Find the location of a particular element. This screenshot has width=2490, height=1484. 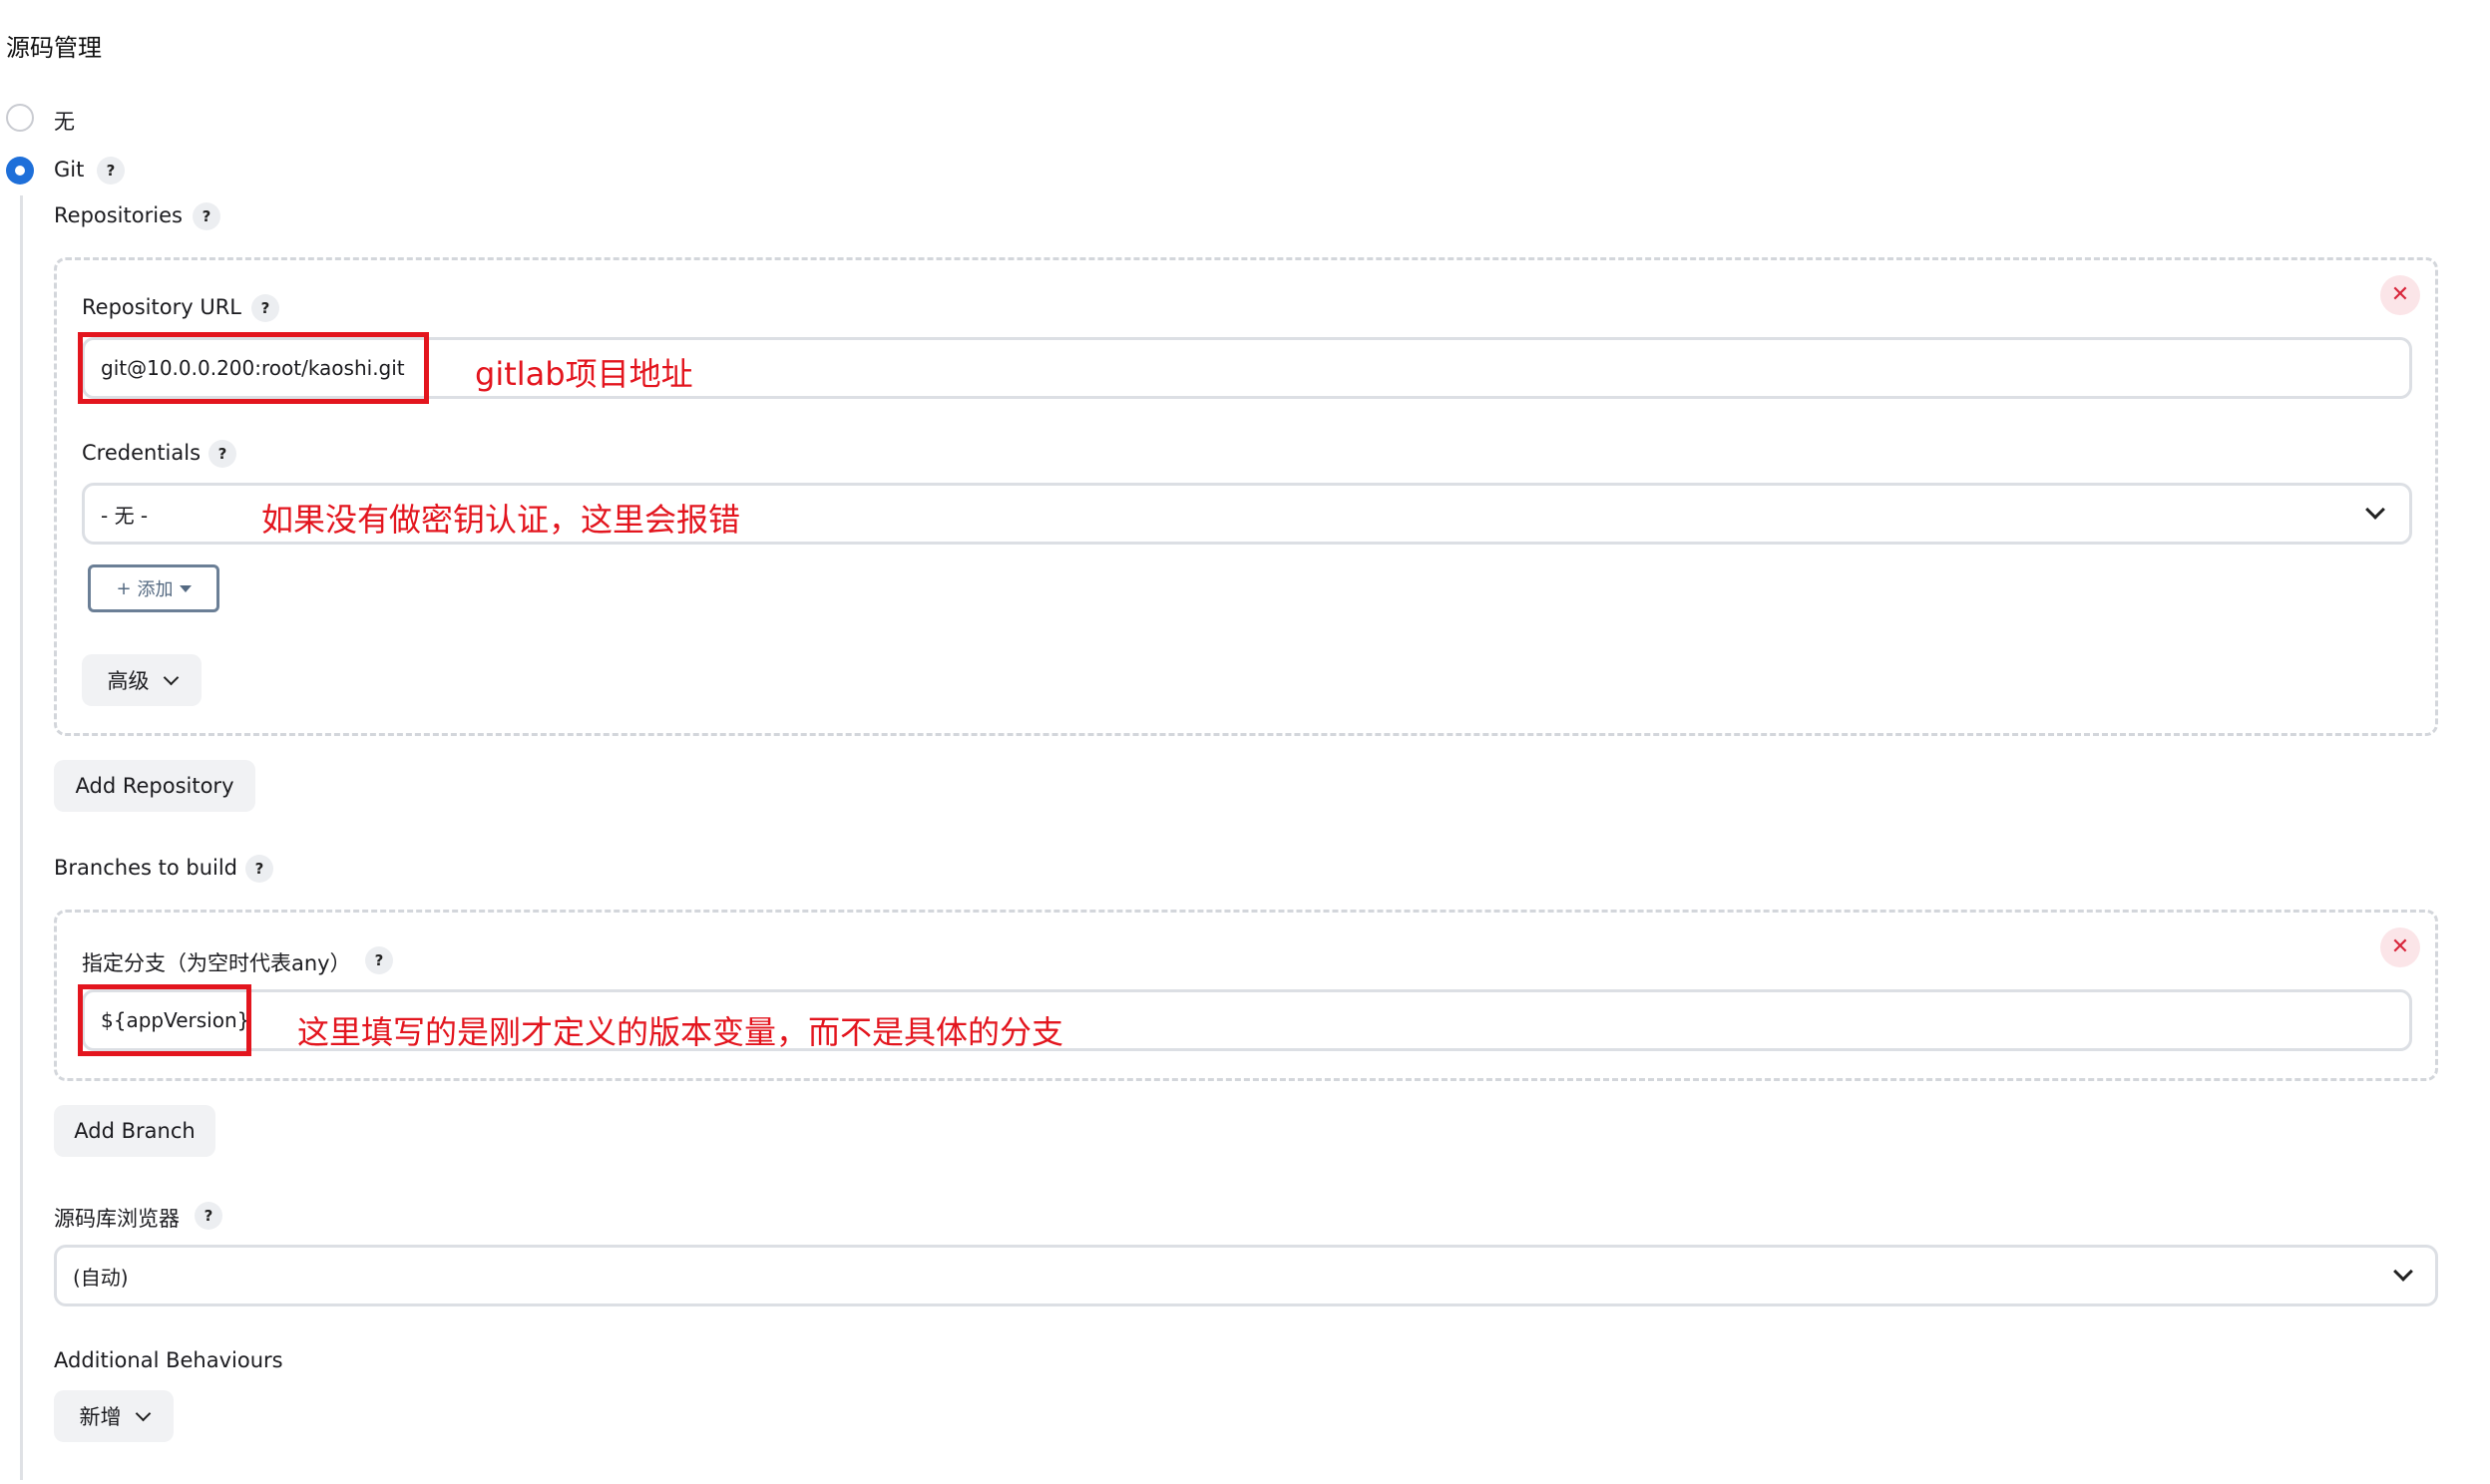

radio-none is located at coordinates (20, 118).